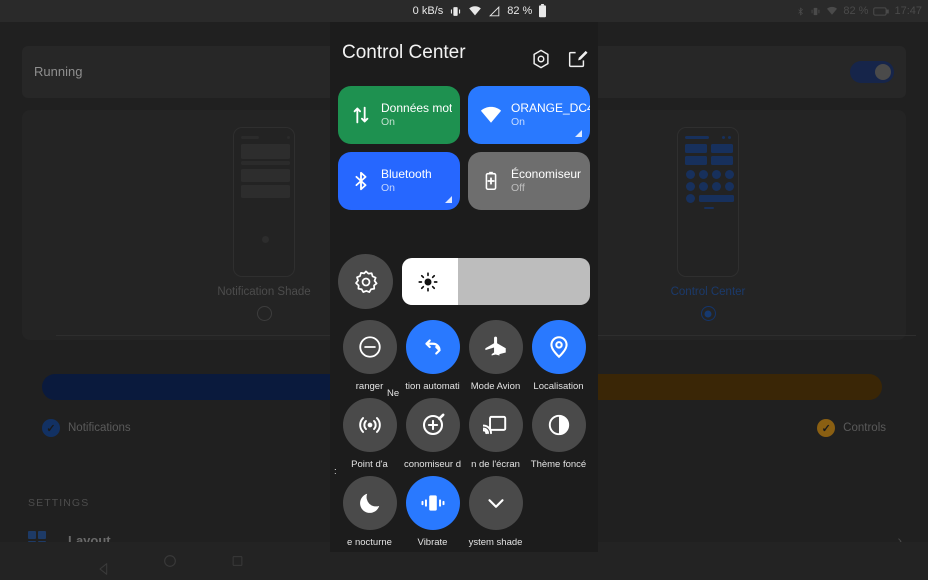 The width and height of the screenshot is (928, 580). I want to click on tile-label: Économiseur, so click(546, 173).